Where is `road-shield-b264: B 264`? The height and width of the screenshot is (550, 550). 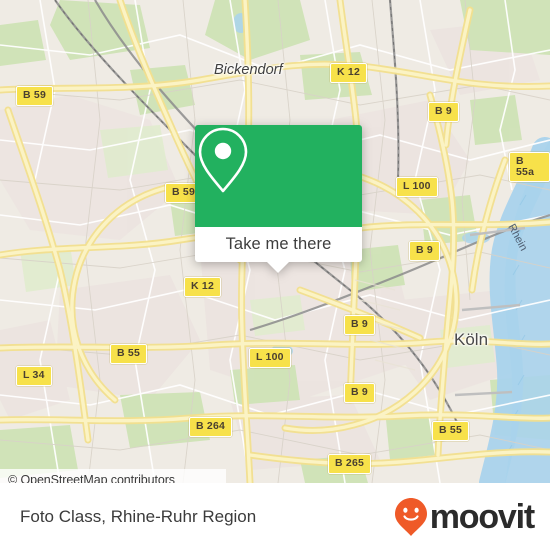
road-shield-b264: B 264 is located at coordinates (211, 427).